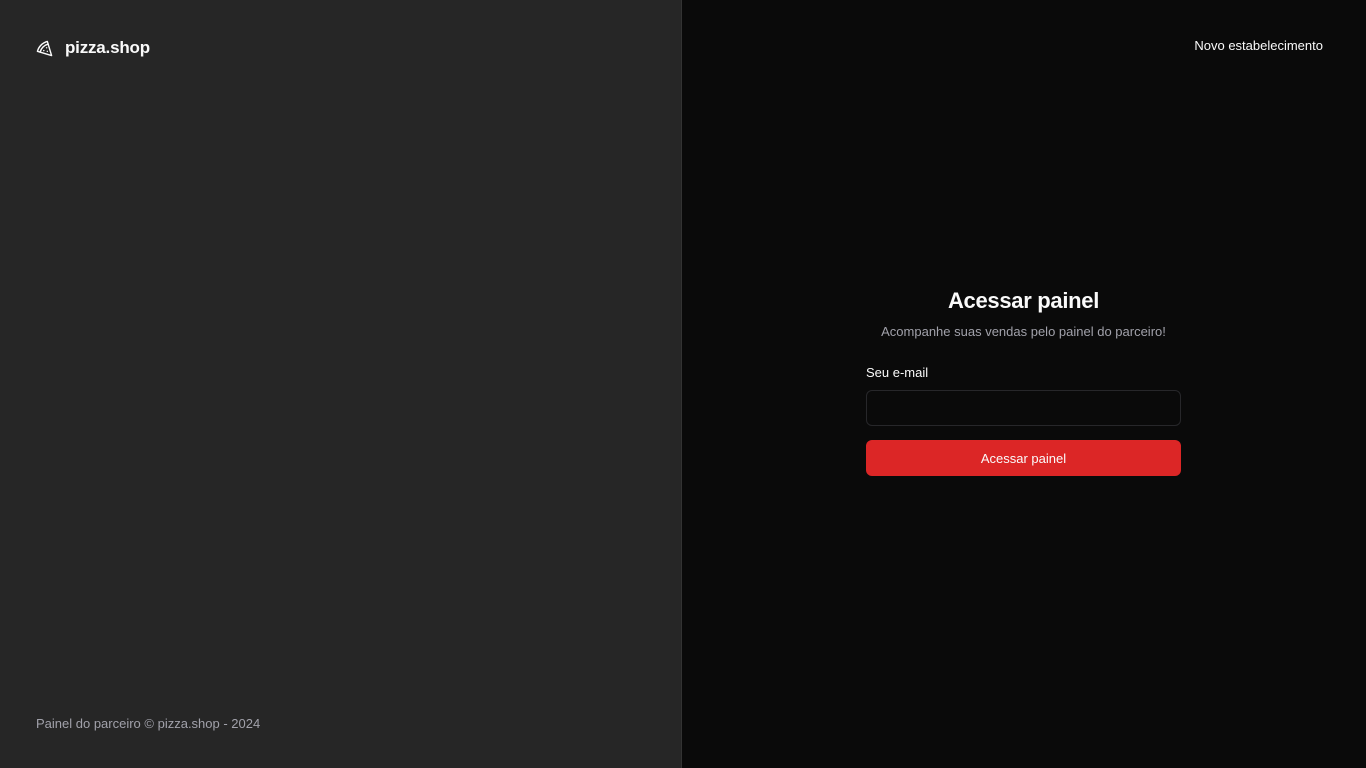  Describe the element at coordinates (1023, 408) in the screenshot. I see `email-field` at that location.